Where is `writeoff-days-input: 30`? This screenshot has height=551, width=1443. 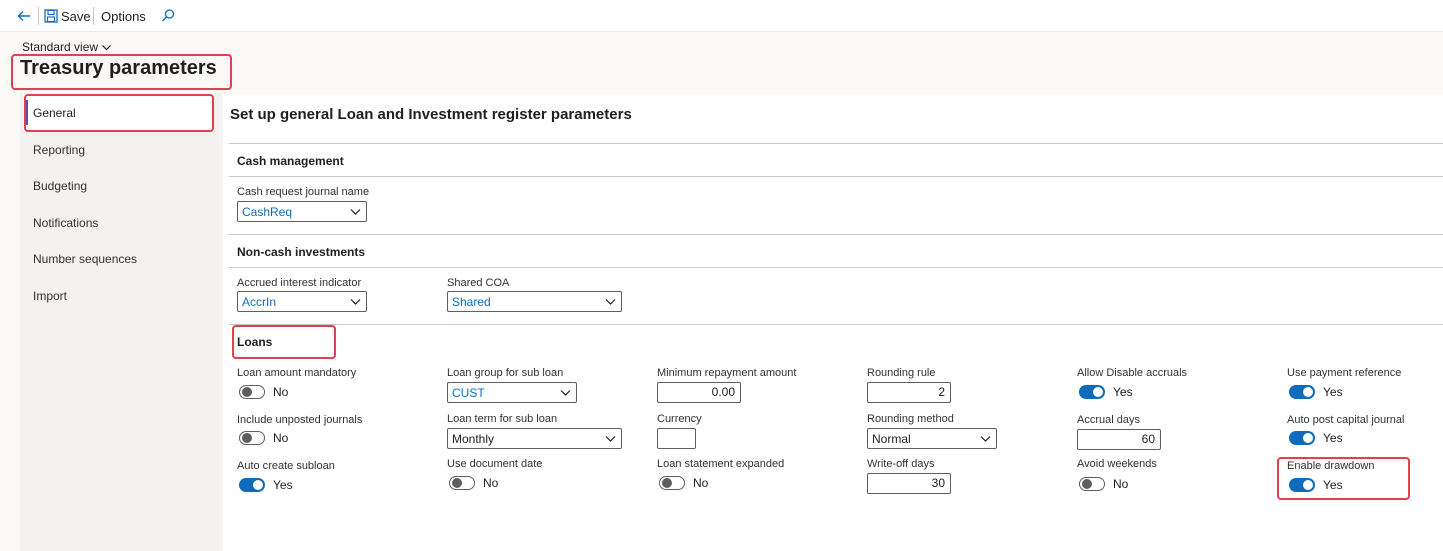
writeoff-days-input: 30 is located at coordinates (909, 483).